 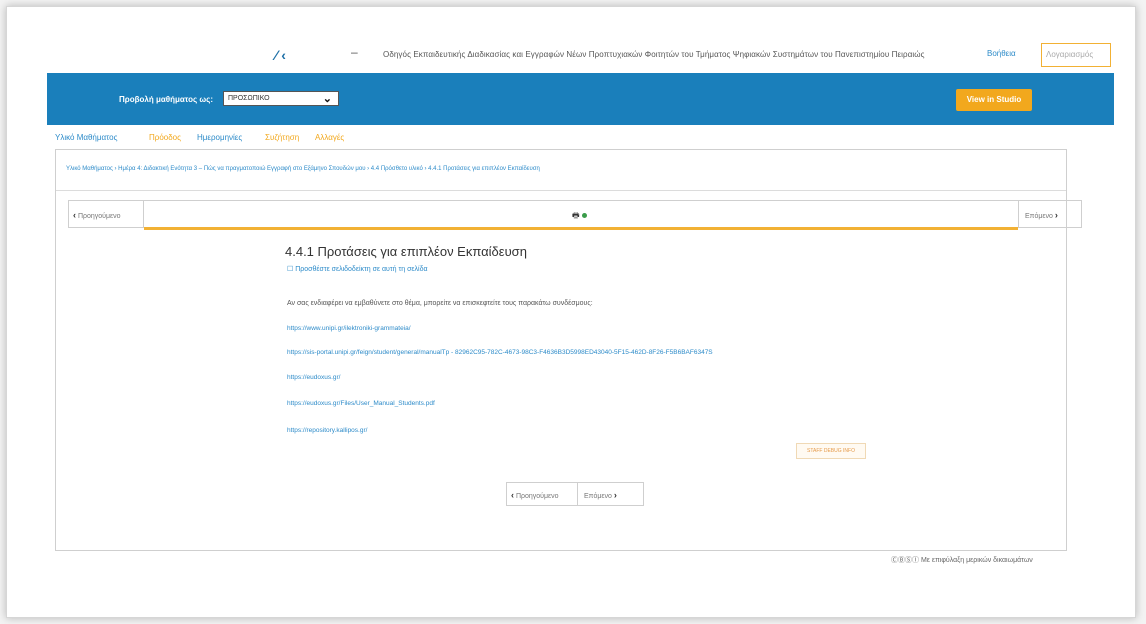 I want to click on staff-debug-info-button: STAFF DEBUG INFO, so click(x=831, y=451).